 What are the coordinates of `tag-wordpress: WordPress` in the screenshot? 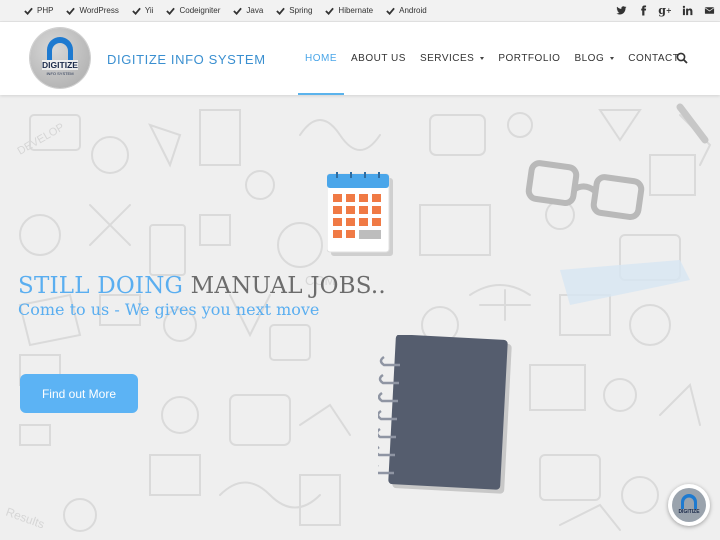 It's located at (92, 10).